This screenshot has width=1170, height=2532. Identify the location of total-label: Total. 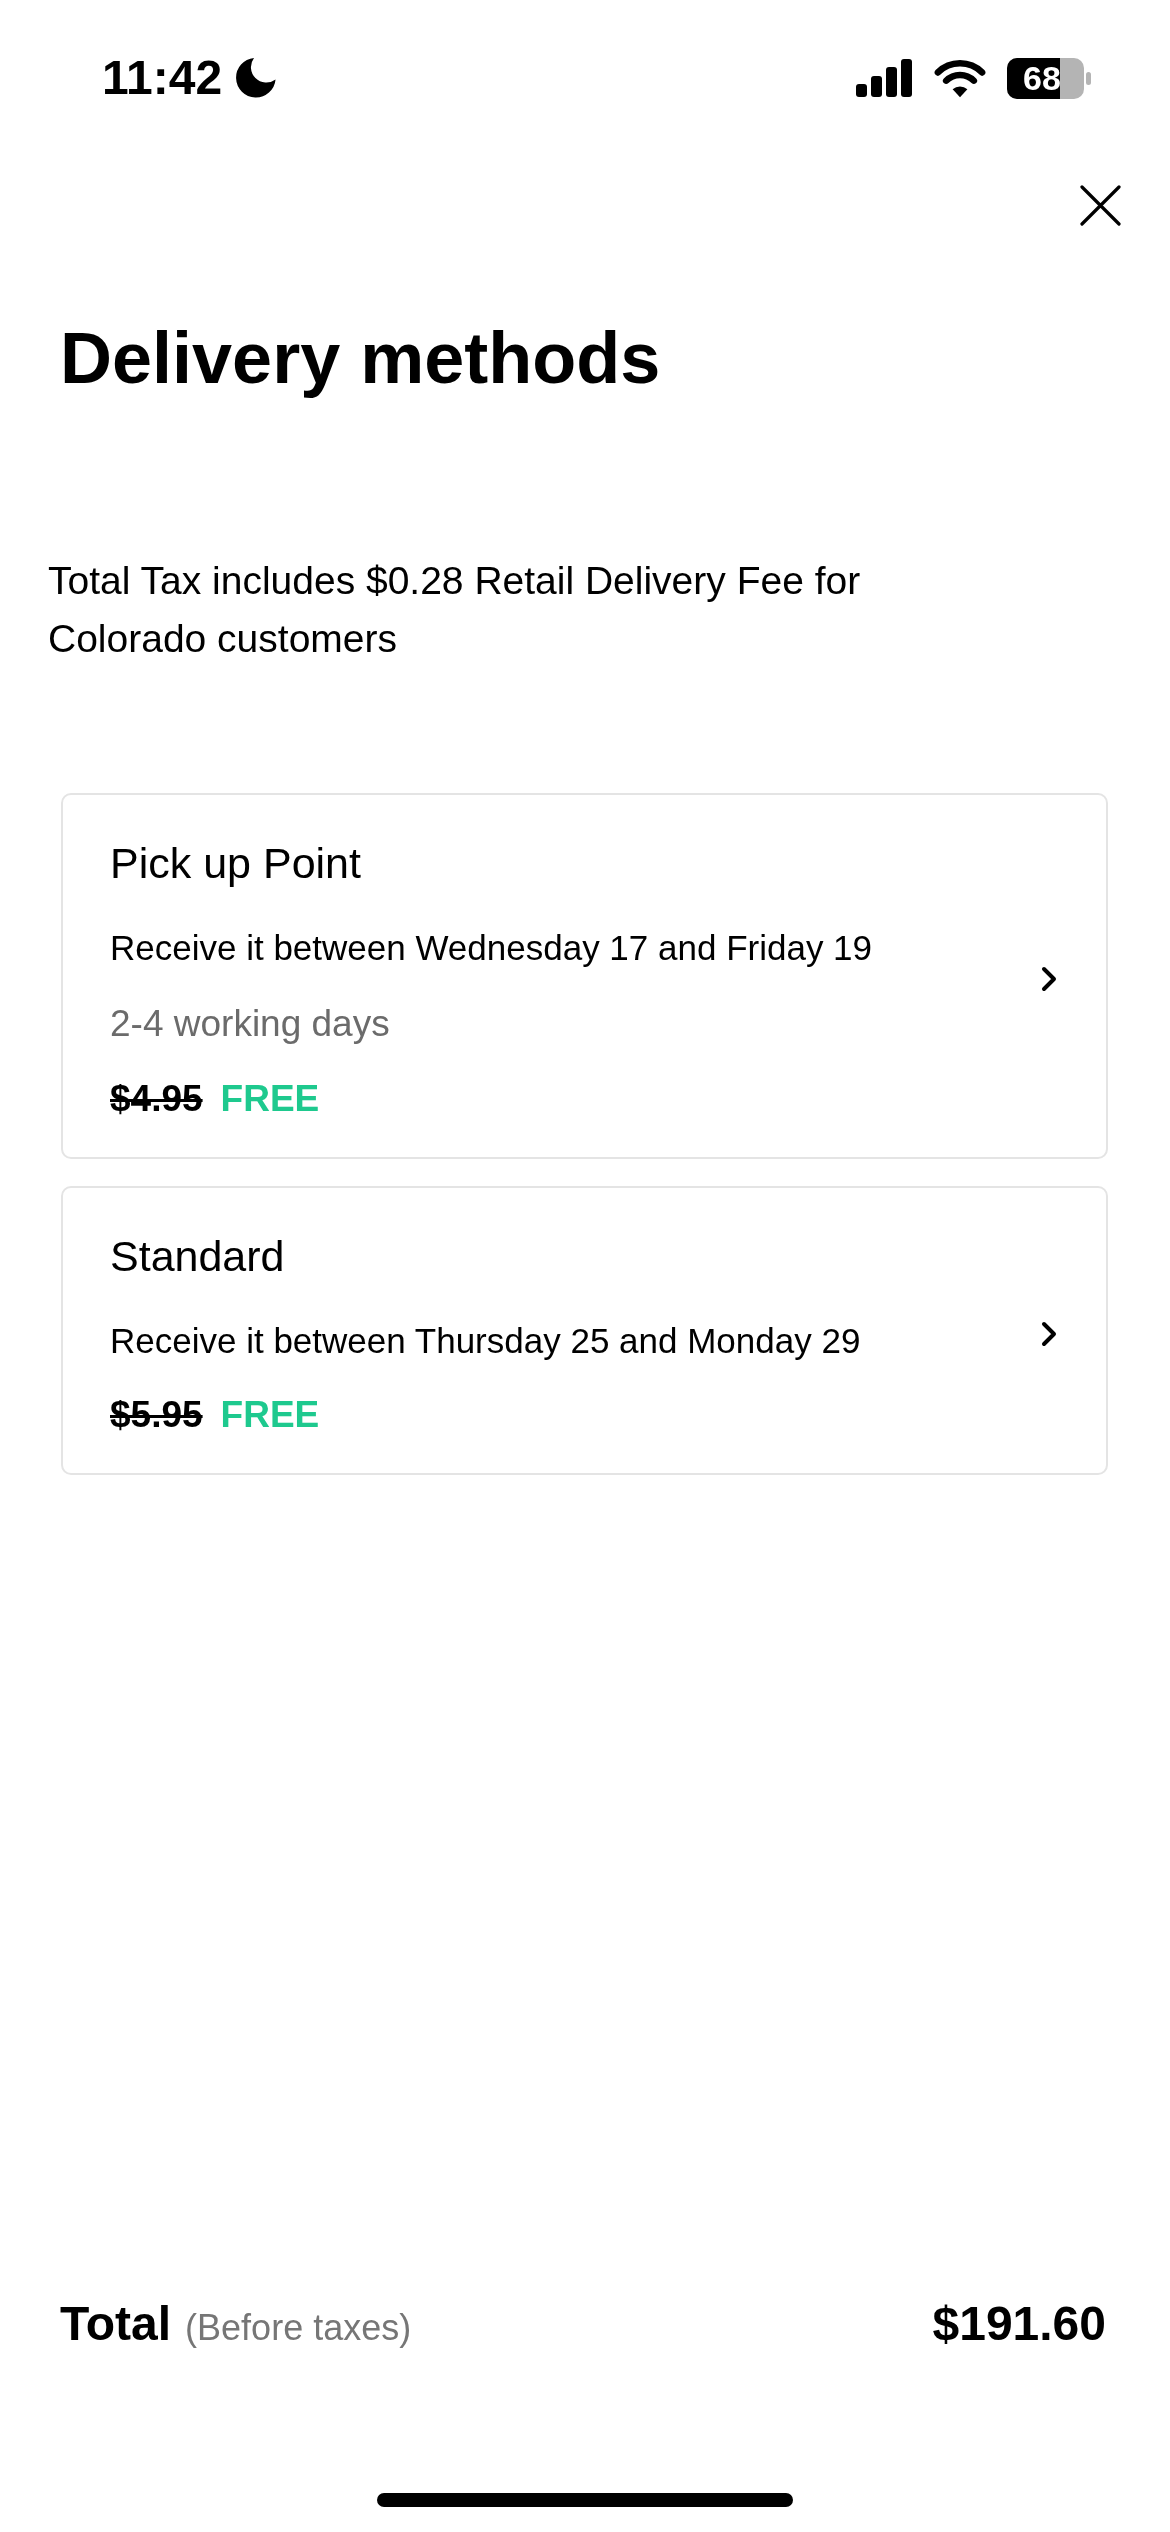
(116, 2324).